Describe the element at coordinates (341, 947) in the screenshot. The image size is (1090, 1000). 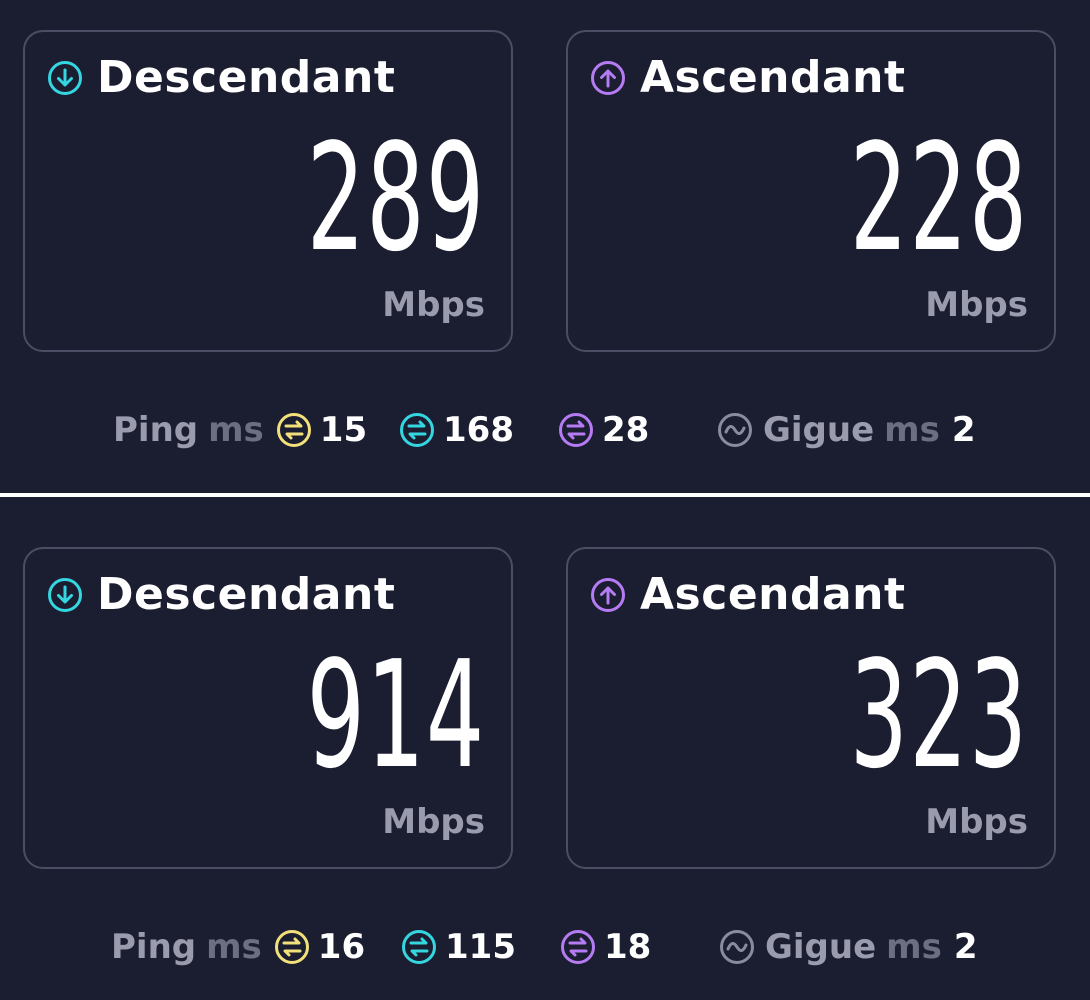
I see `ping-idle-value: 16` at that location.